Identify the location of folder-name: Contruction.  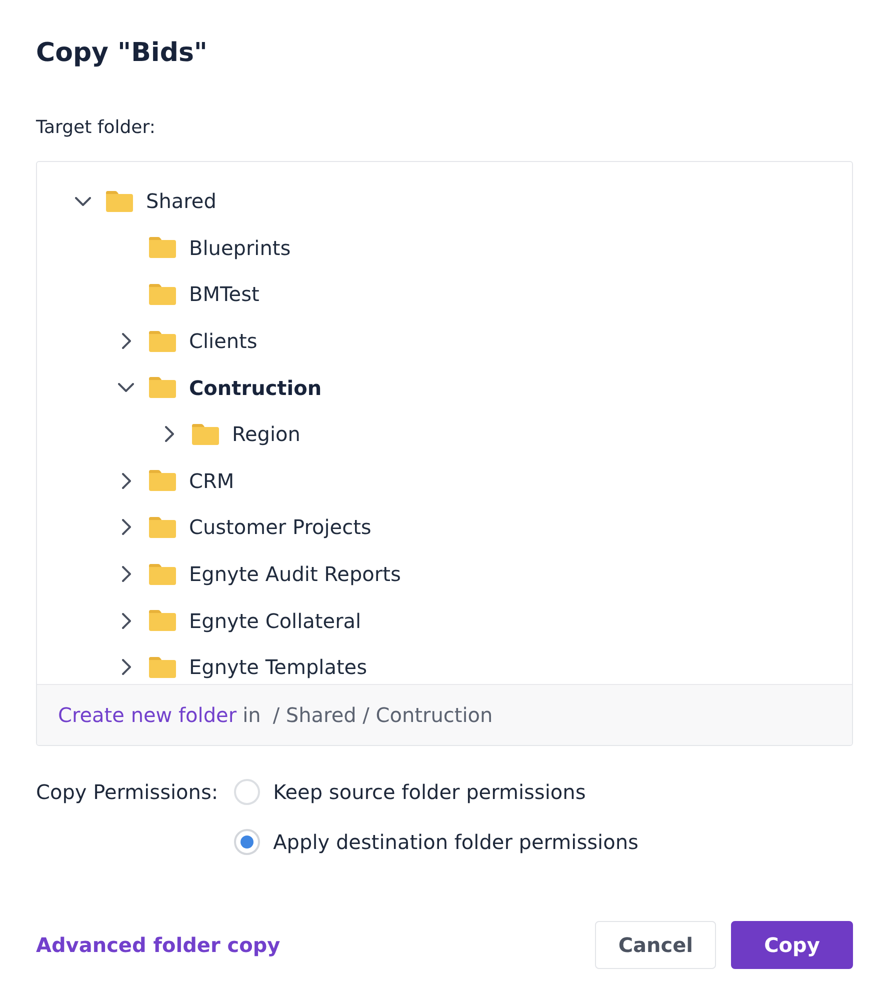
(255, 387).